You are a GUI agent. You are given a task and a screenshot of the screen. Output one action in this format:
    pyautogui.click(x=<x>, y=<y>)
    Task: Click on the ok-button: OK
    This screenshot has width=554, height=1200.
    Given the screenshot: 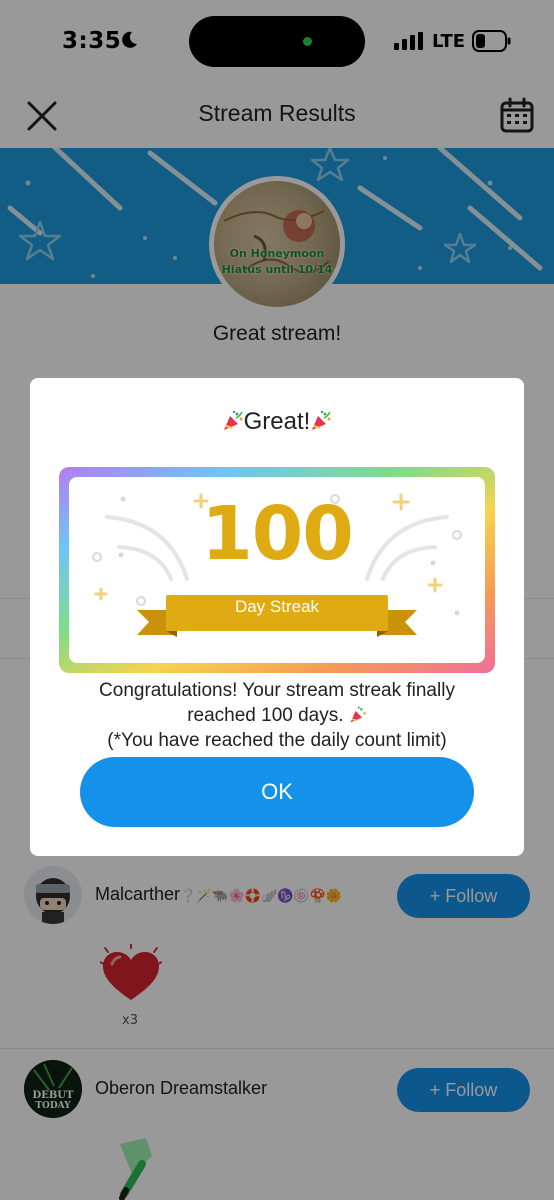 What is the action you would take?
    pyautogui.click(x=277, y=792)
    